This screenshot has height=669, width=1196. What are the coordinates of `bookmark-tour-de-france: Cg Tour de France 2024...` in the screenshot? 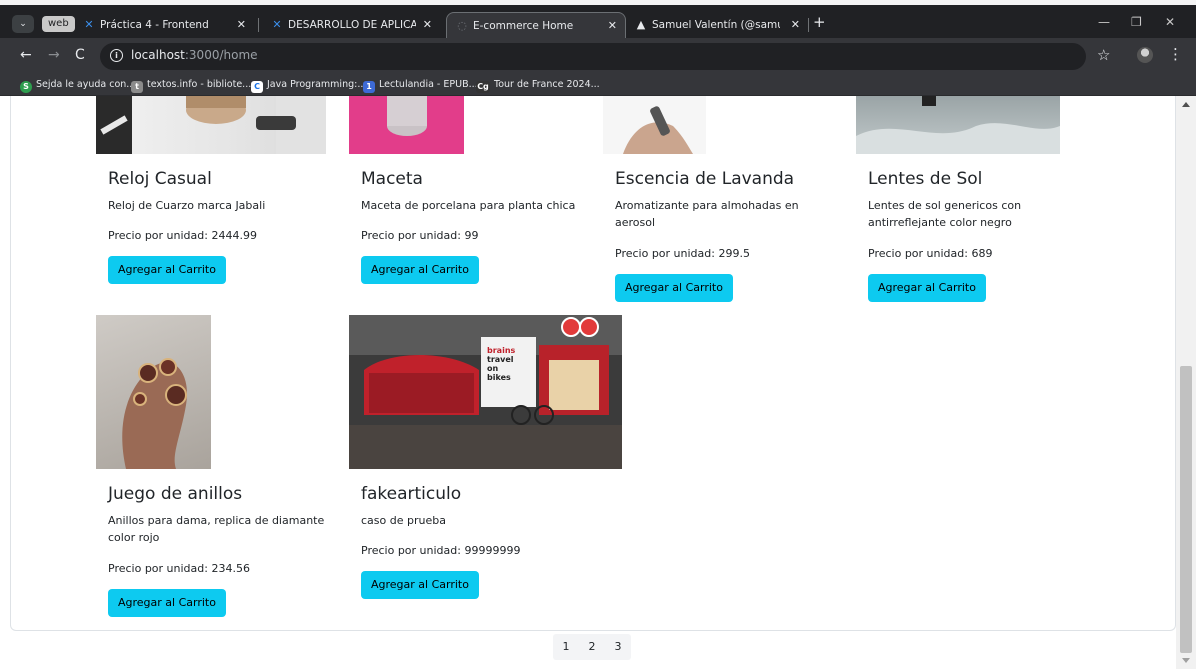 It's located at (538, 85).